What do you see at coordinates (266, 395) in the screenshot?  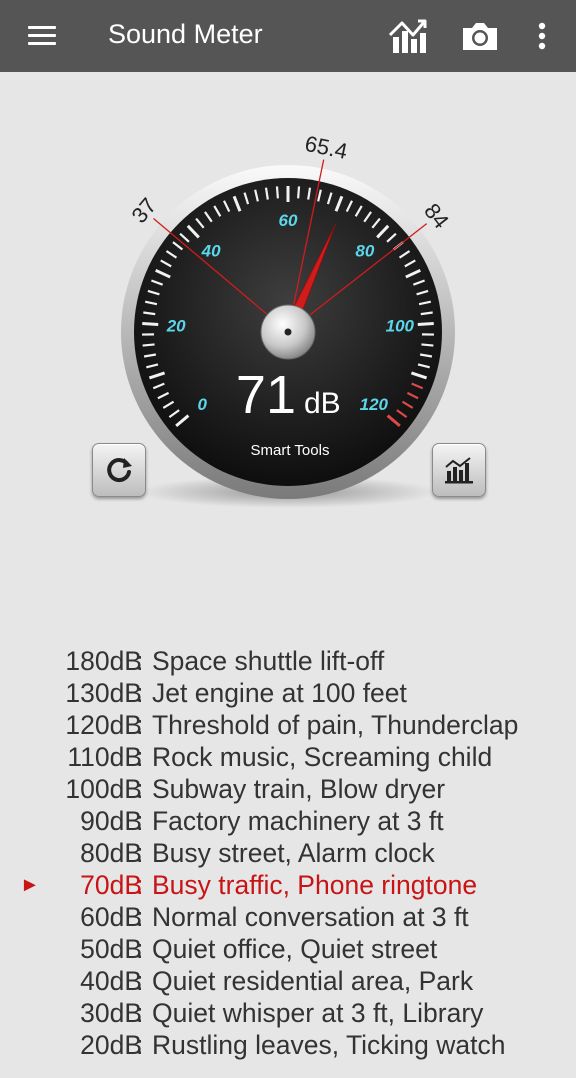 I see `gauge-reading-value: 71` at bounding box center [266, 395].